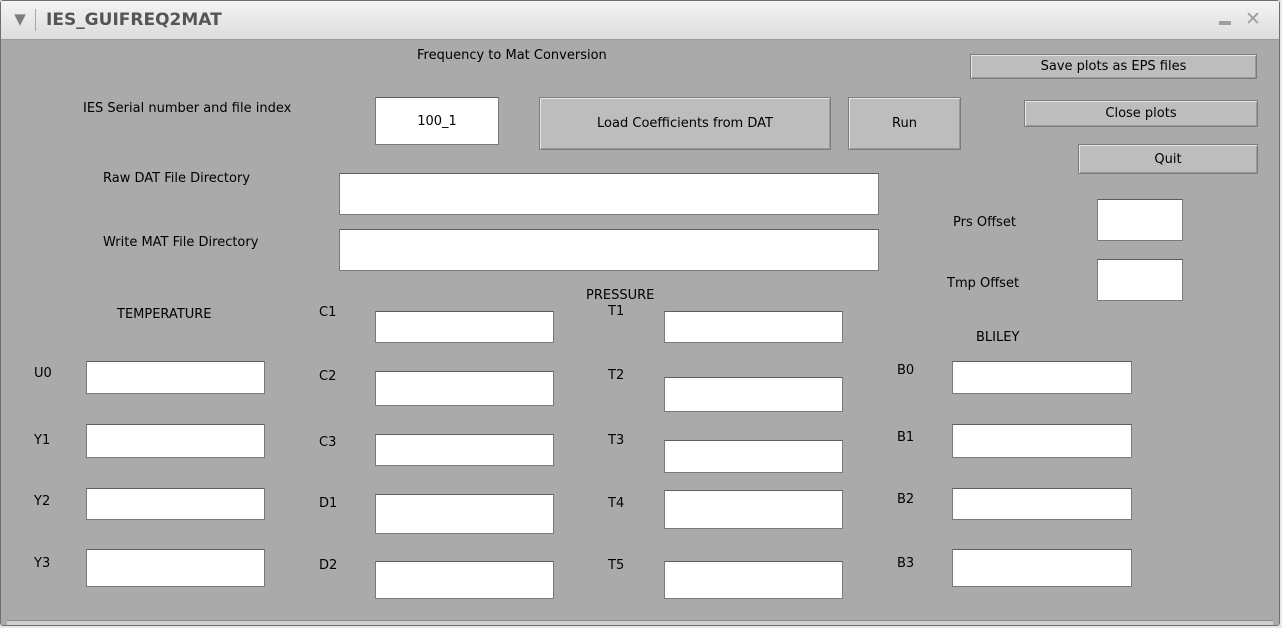 The image size is (1282, 628). What do you see at coordinates (1225, 20) in the screenshot?
I see `minimize-icon` at bounding box center [1225, 20].